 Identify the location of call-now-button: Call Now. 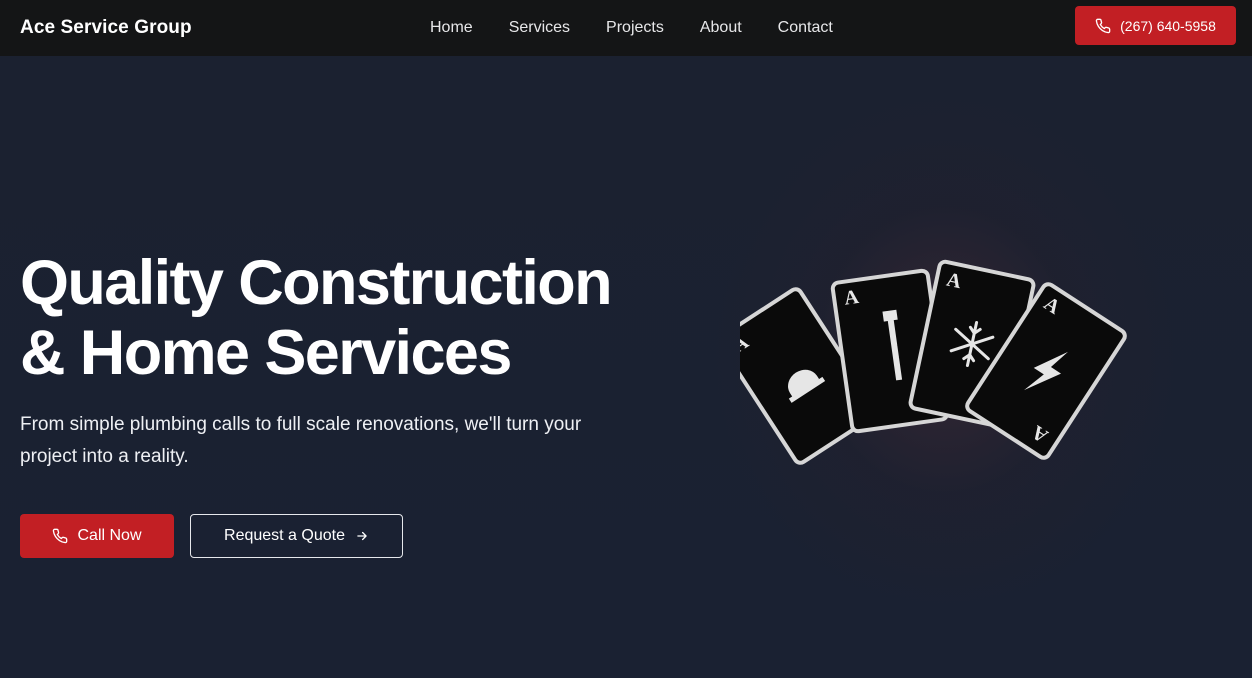
(97, 536).